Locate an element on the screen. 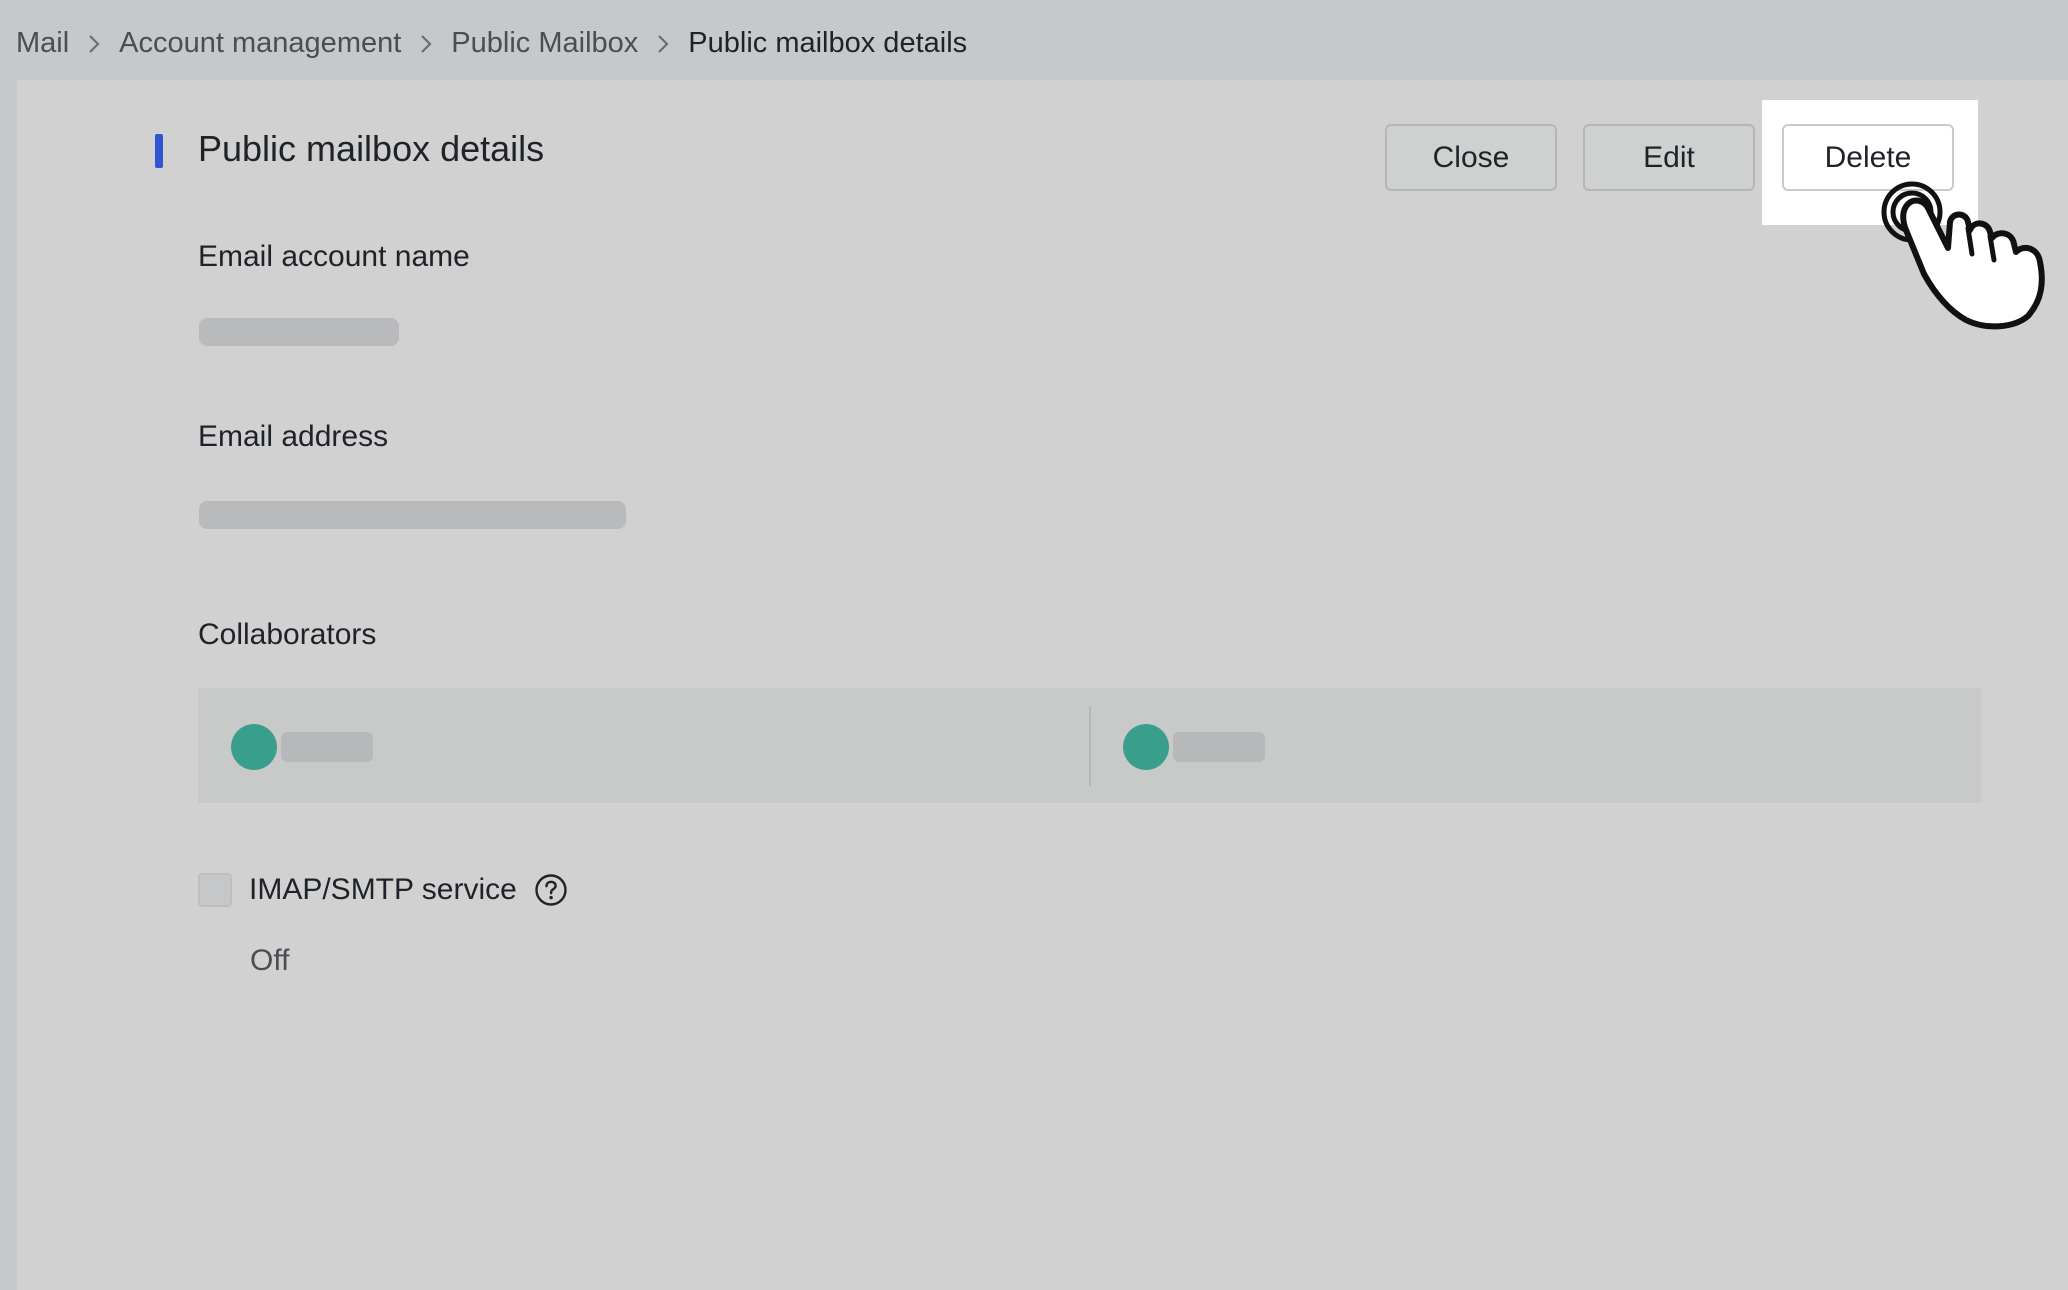 The width and height of the screenshot is (2068, 1290). breadcrumb-item-public-mailbox: Public Mailbox is located at coordinates (544, 43).